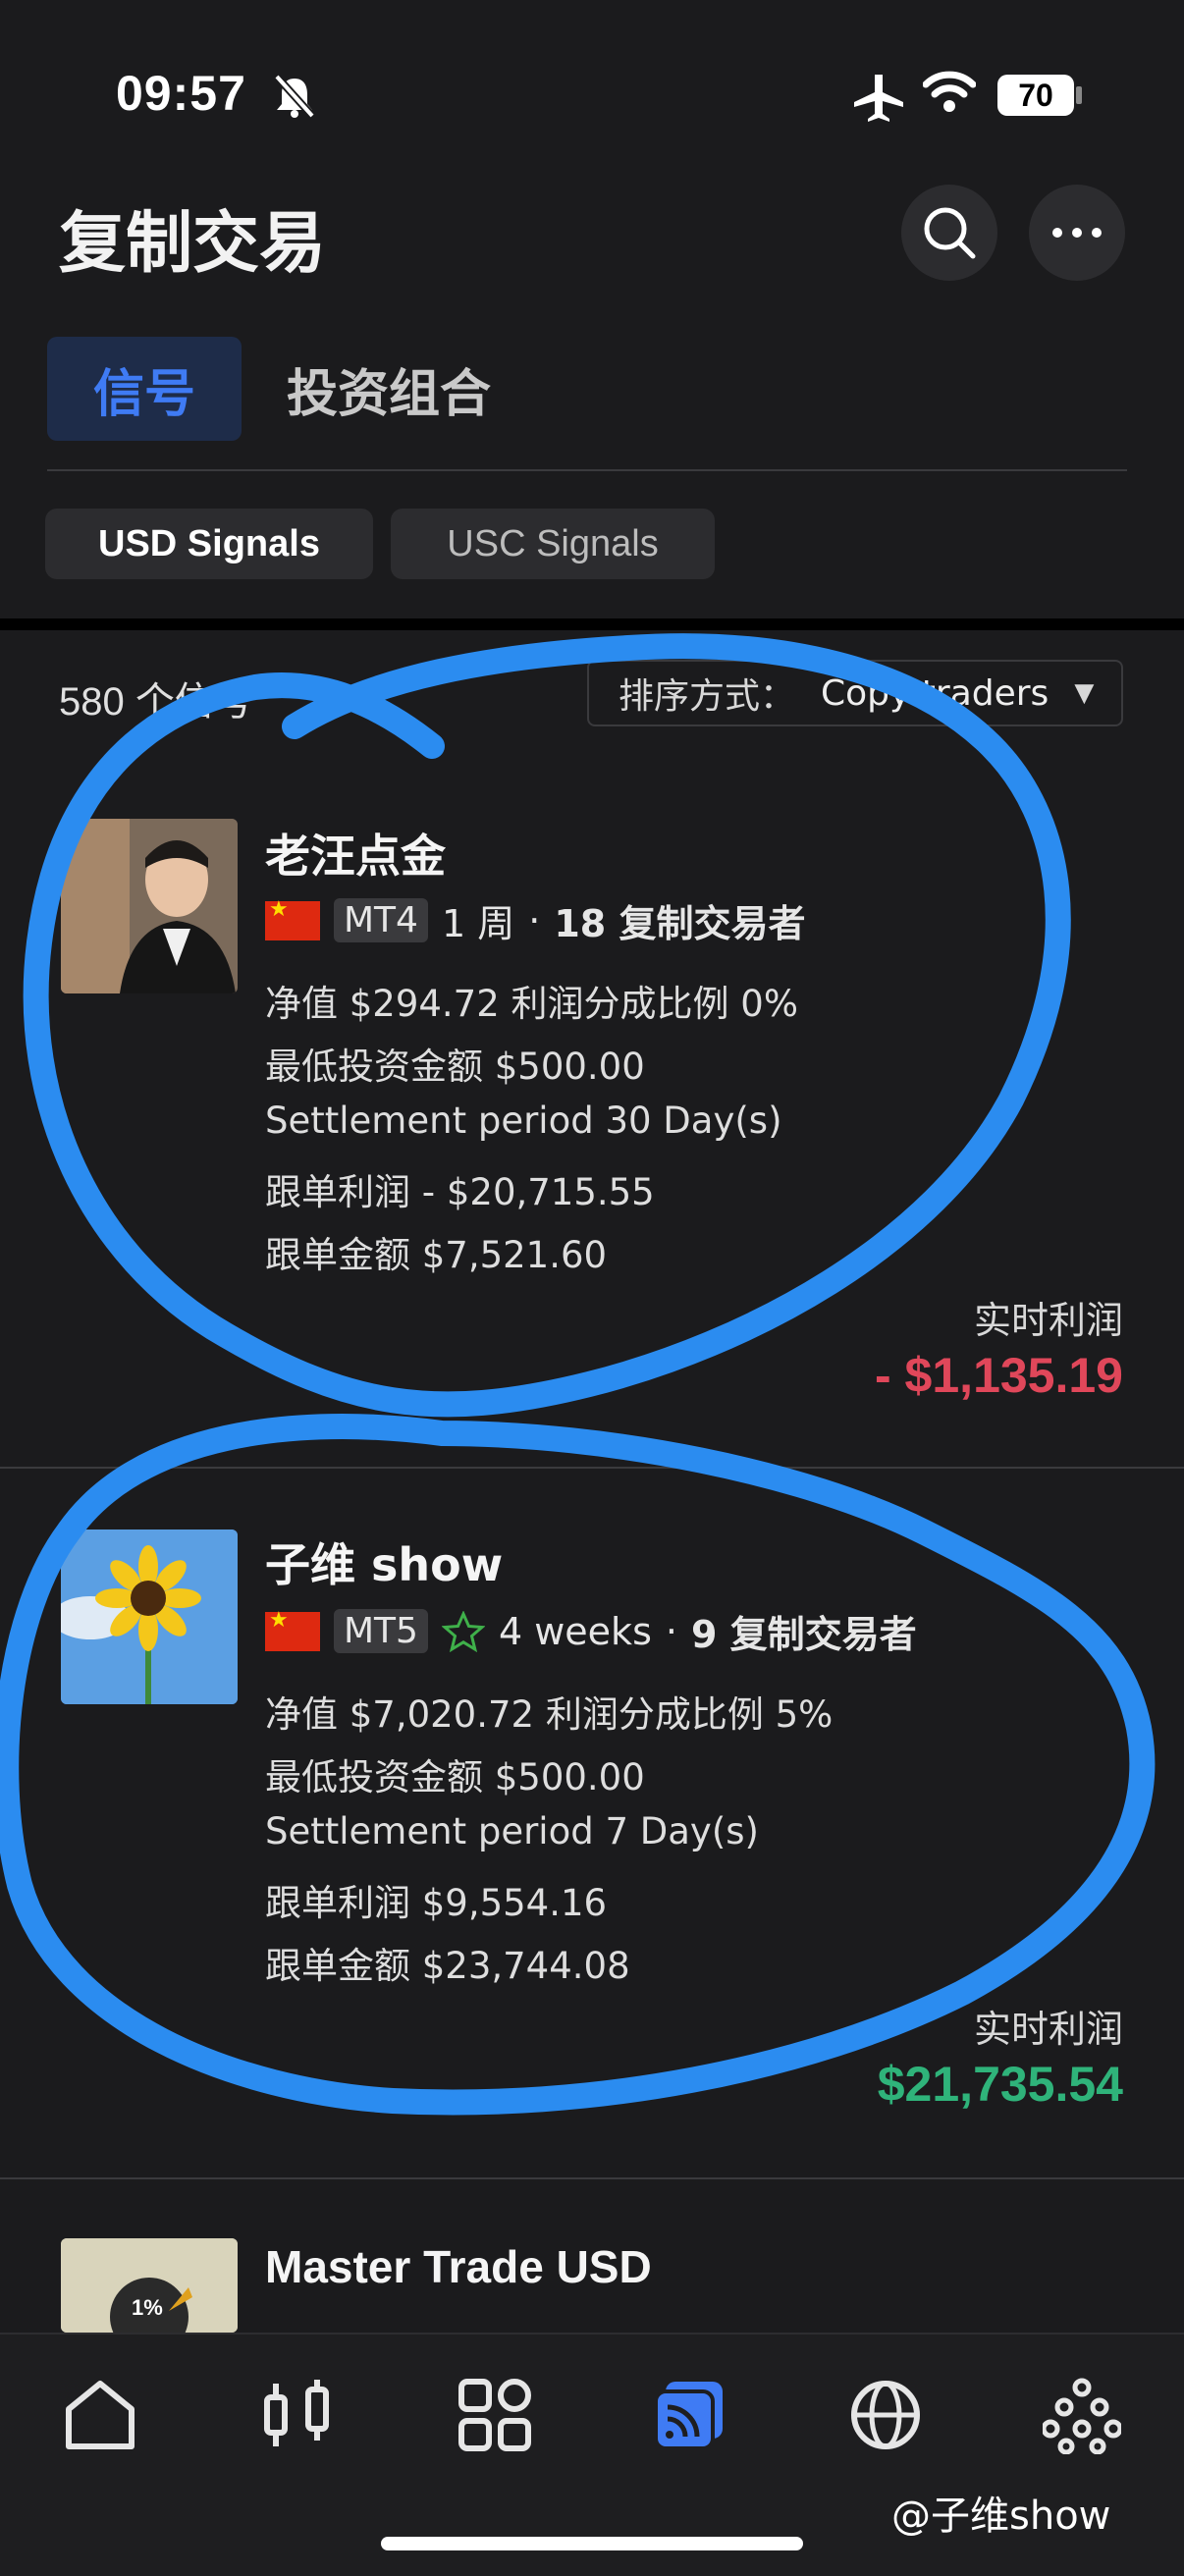 The image size is (1184, 2576). Describe the element at coordinates (886, 2415) in the screenshot. I see `nav-globe-icon` at that location.